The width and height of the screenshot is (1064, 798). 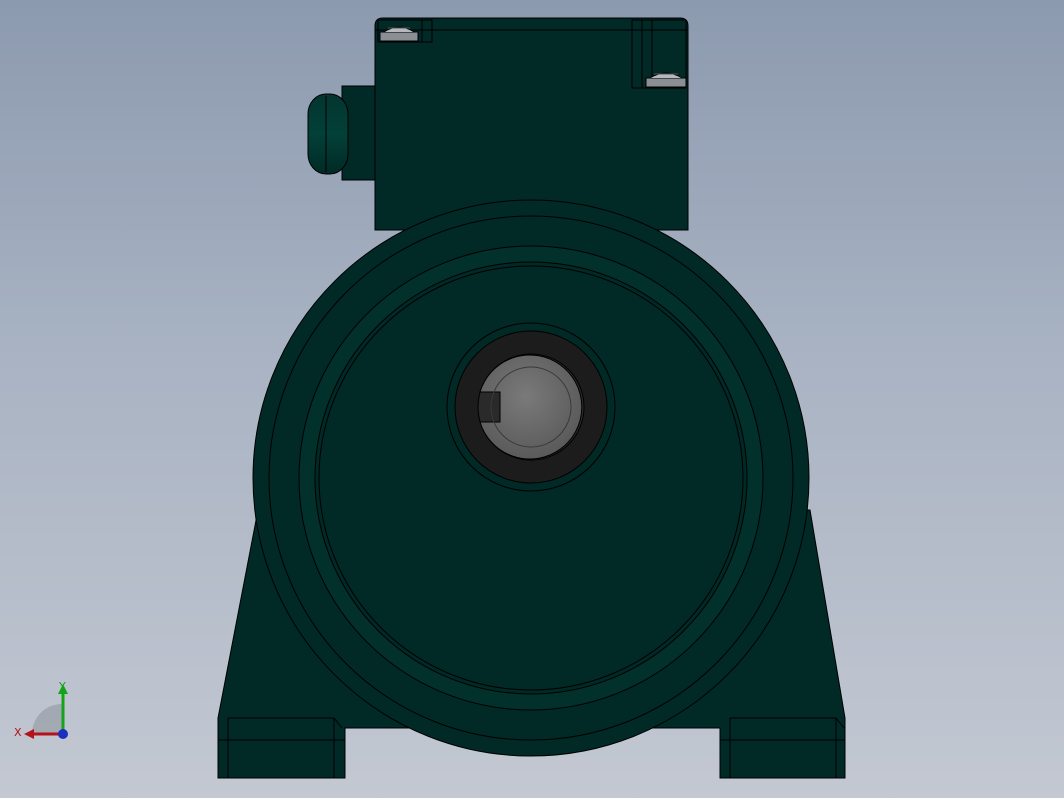 I want to click on orientation-triad: Y X, so click(x=45, y=712).